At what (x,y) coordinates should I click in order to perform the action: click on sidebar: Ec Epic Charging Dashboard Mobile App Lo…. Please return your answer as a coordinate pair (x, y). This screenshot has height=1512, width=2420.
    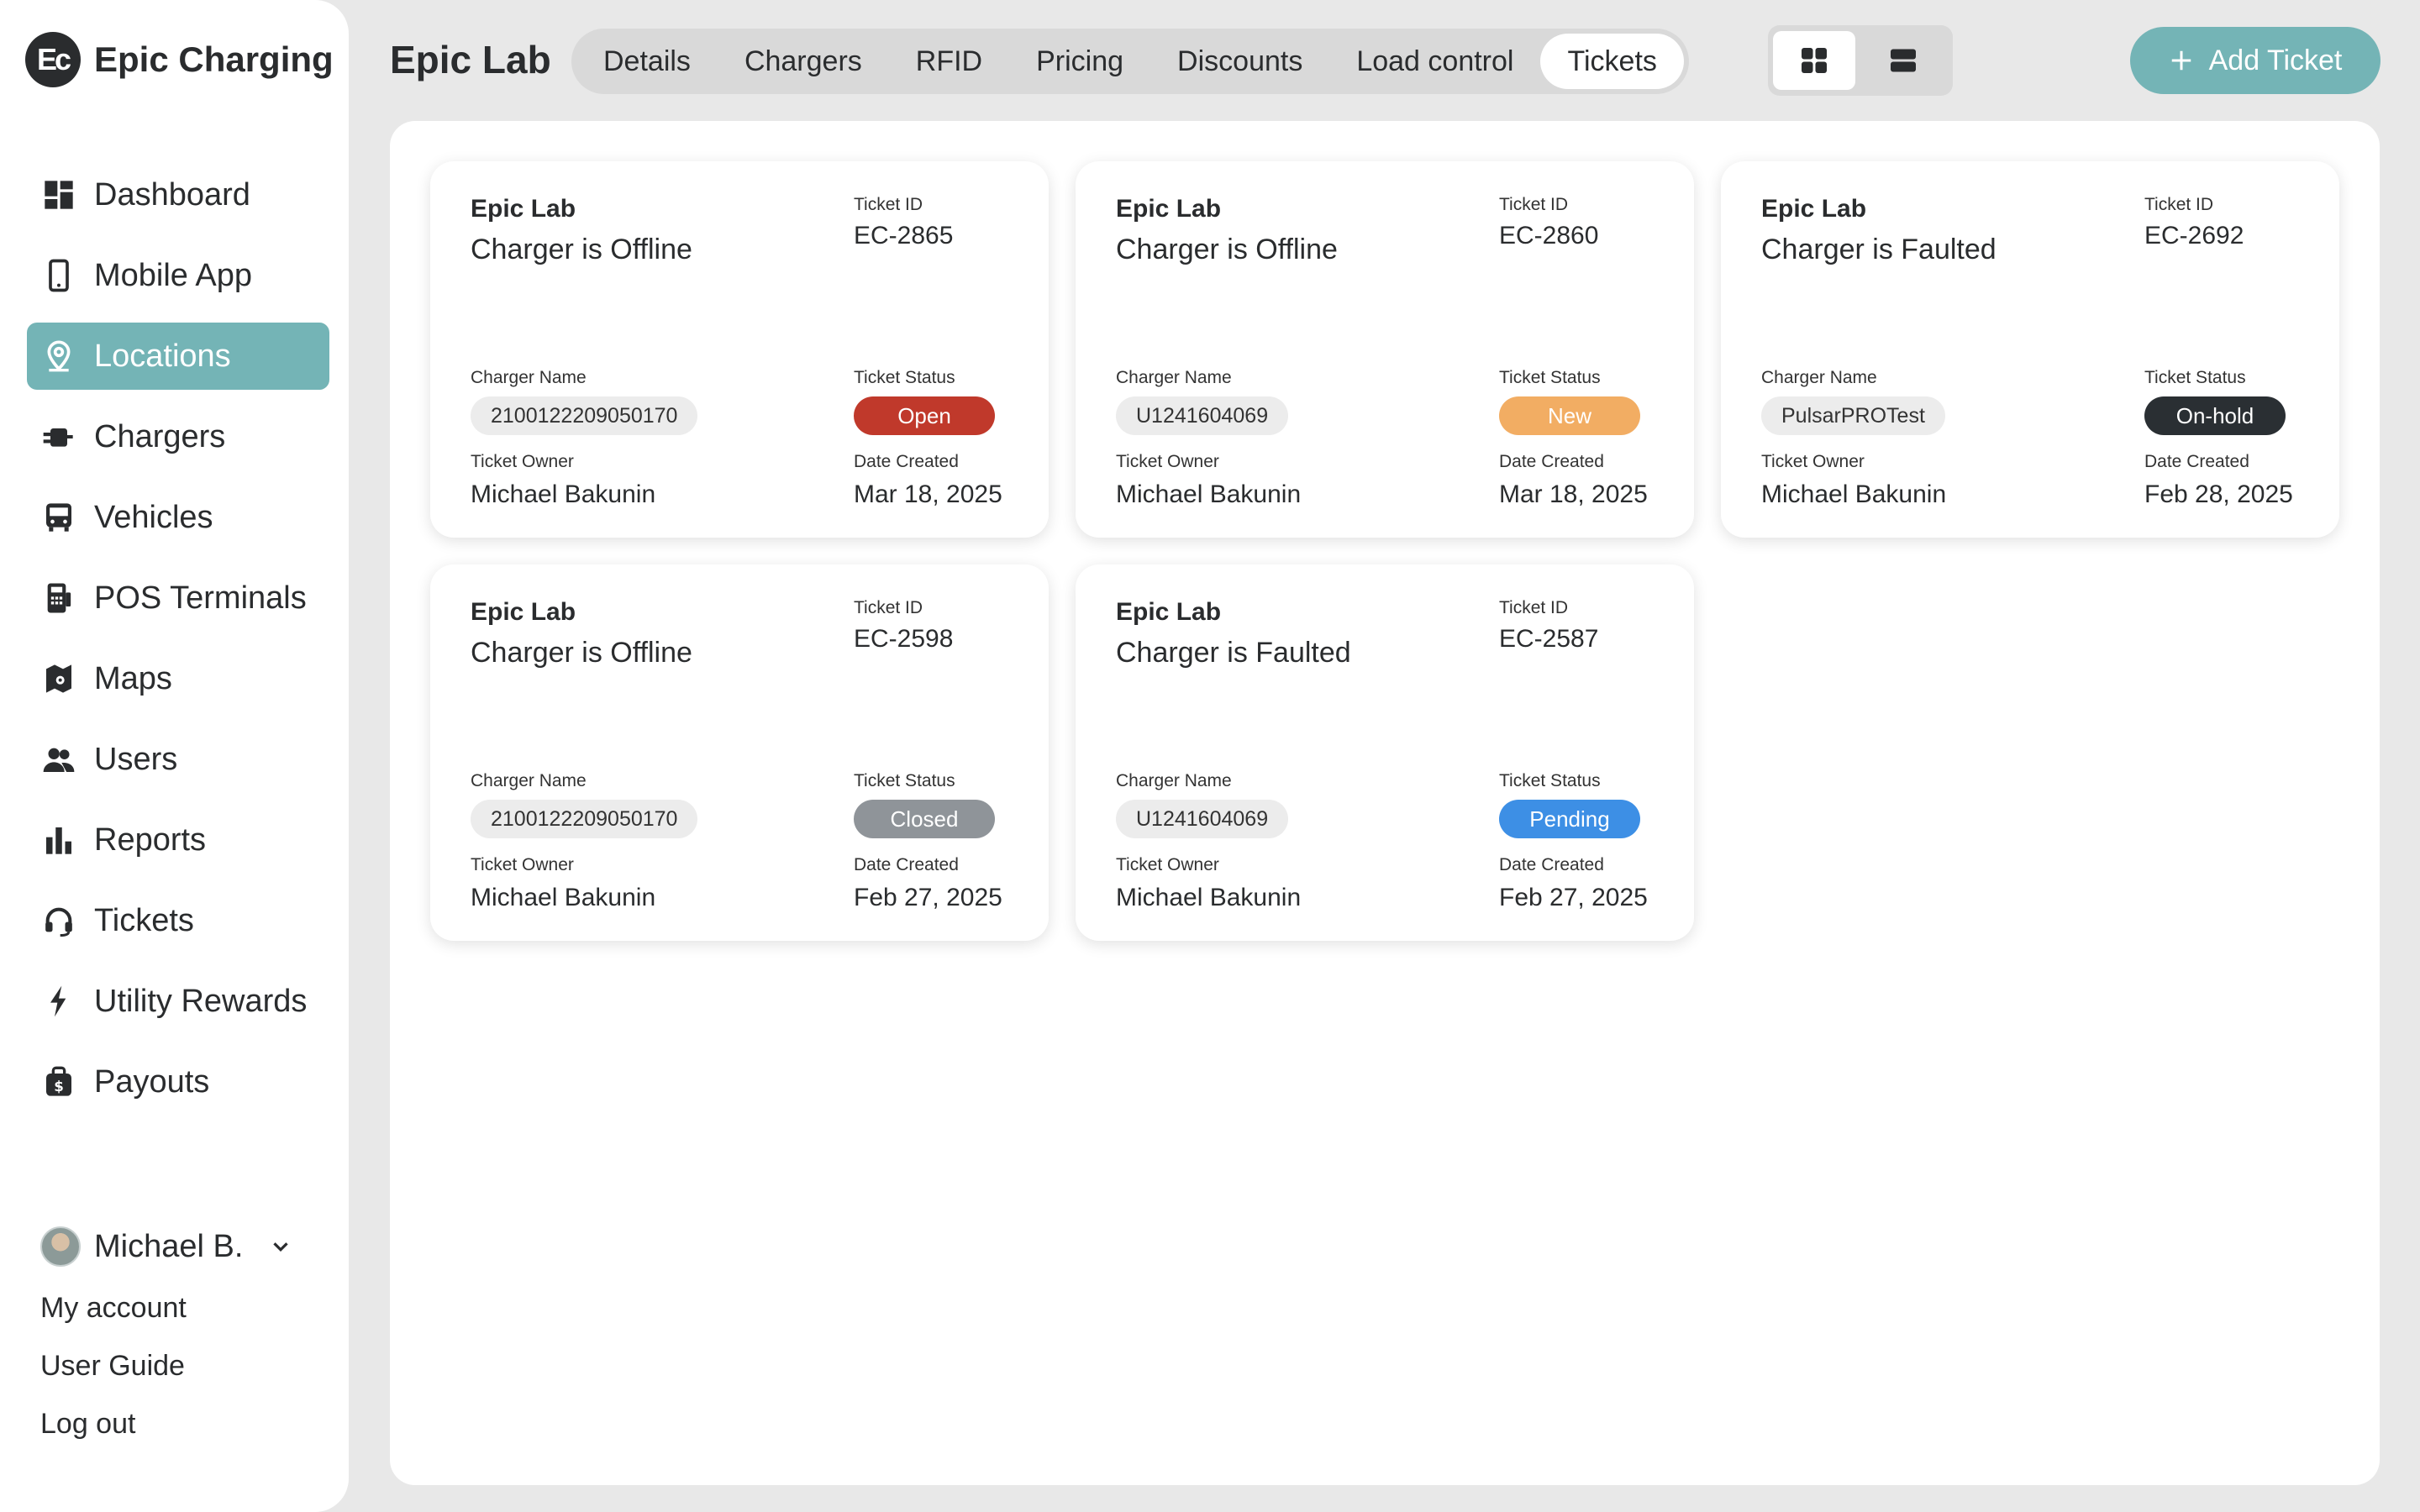
    Looking at the image, I should click on (174, 756).